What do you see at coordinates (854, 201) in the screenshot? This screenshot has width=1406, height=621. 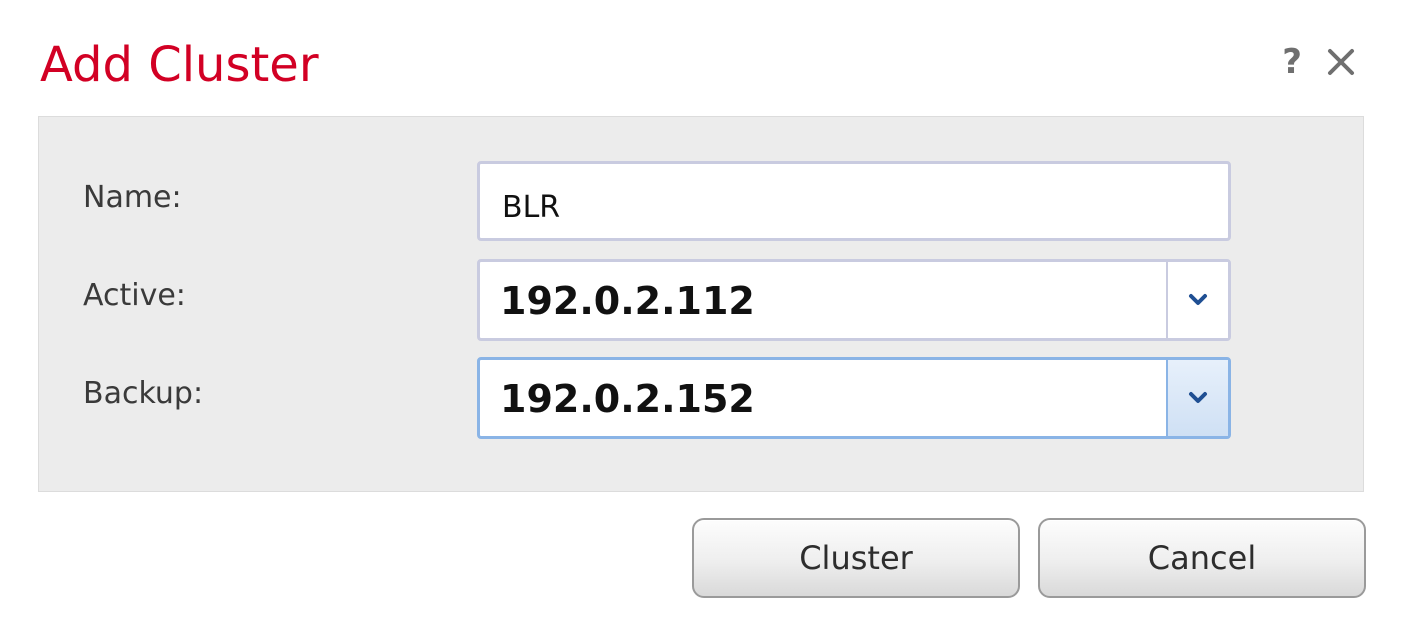 I see `name-field` at bounding box center [854, 201].